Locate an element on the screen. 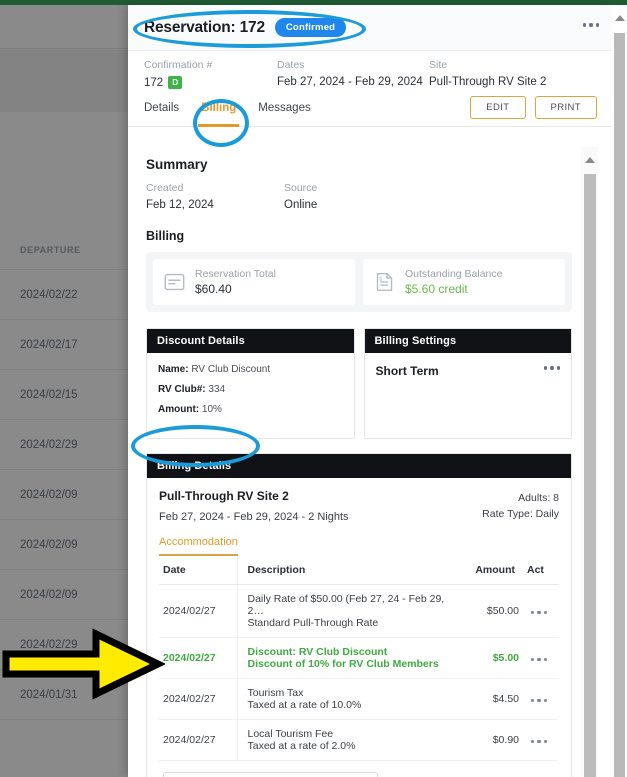 This screenshot has height=777, width=627. background-filters-block is located at coordinates (67, 171).